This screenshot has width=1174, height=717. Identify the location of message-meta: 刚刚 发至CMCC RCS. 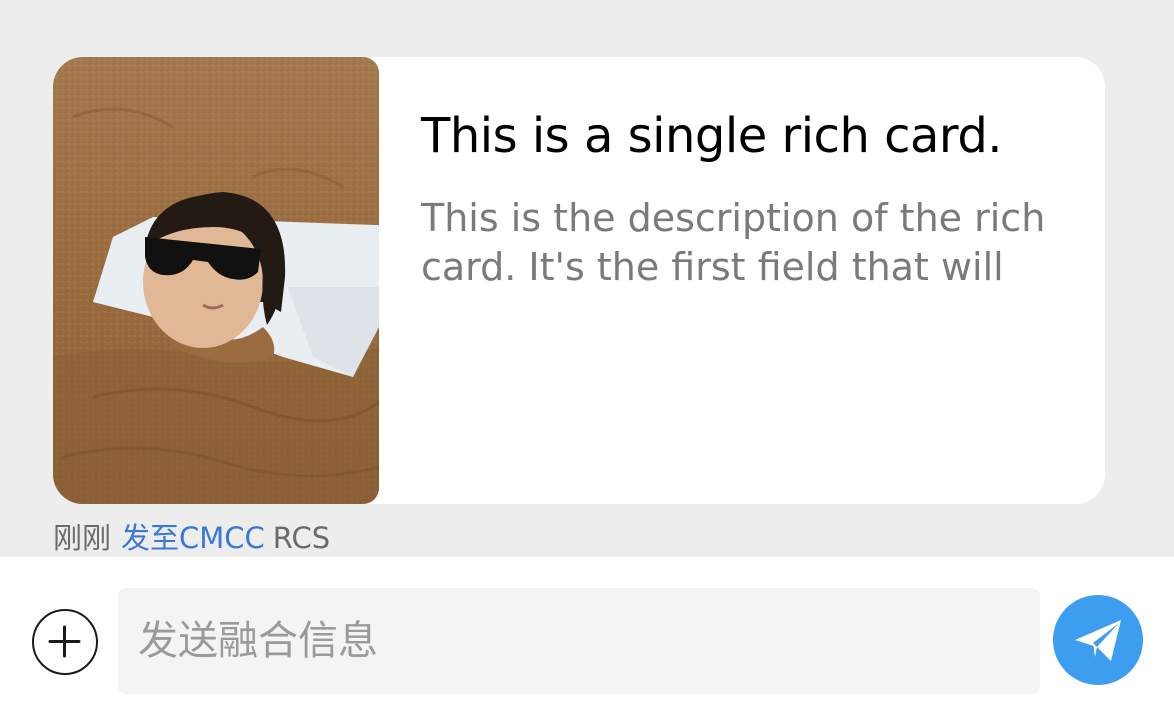
(191, 538).